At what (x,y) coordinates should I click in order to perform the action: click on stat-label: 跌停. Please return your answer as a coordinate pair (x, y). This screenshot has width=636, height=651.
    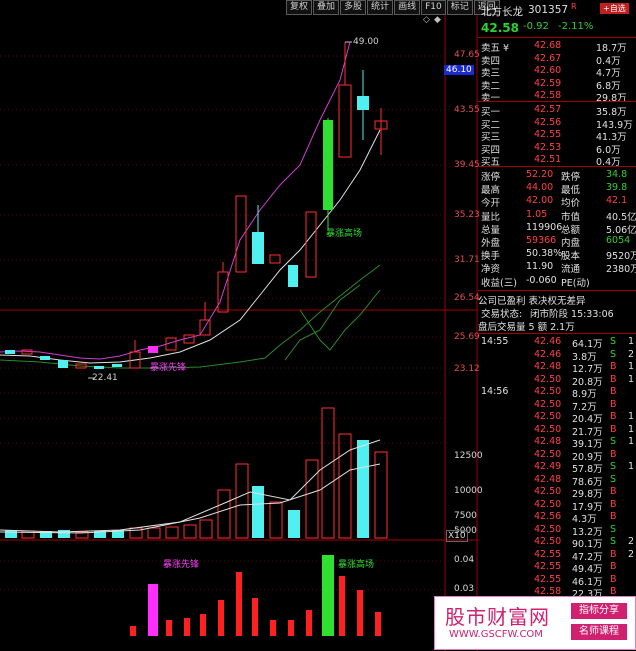
    Looking at the image, I should click on (571, 177).